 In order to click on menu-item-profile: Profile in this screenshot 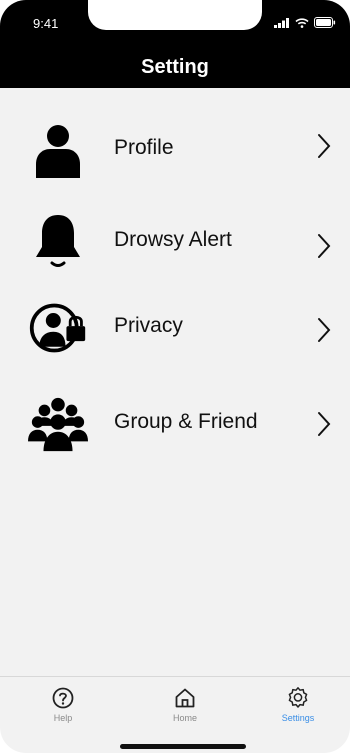, I will do `click(175, 149)`.